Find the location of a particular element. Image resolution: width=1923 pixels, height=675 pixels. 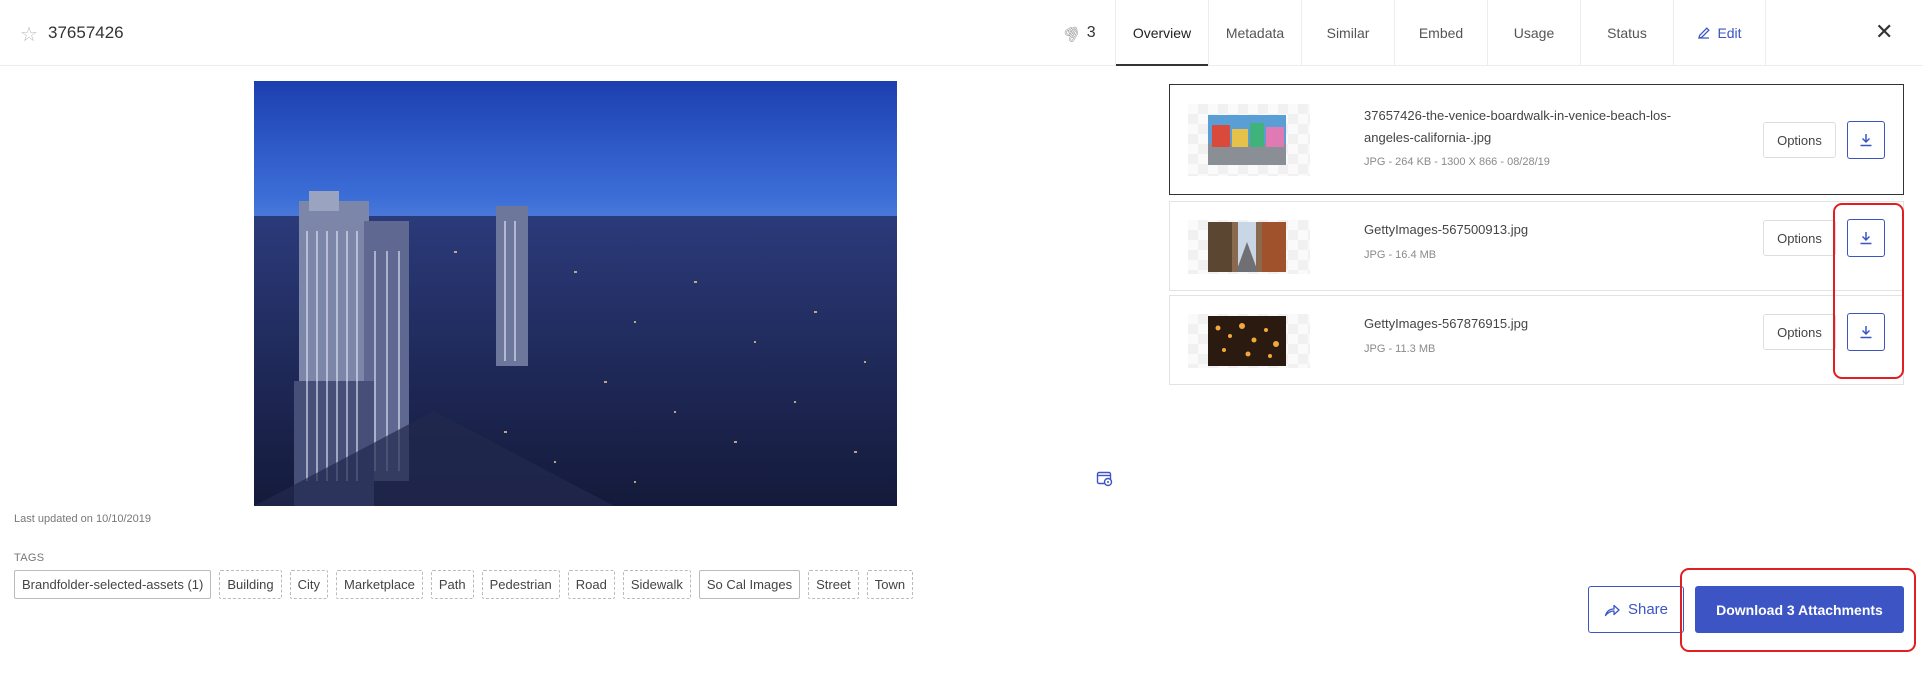

attachment-meta: JPG - 11.3 MB is located at coordinates (1400, 349).